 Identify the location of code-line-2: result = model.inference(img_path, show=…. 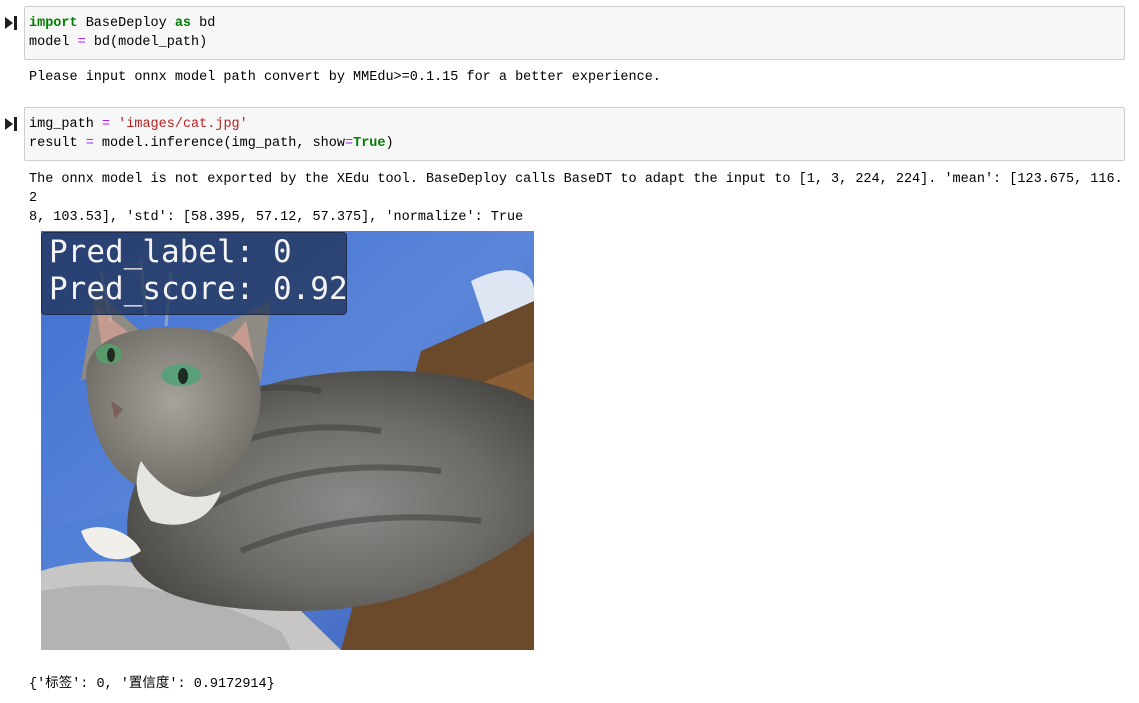
(211, 143).